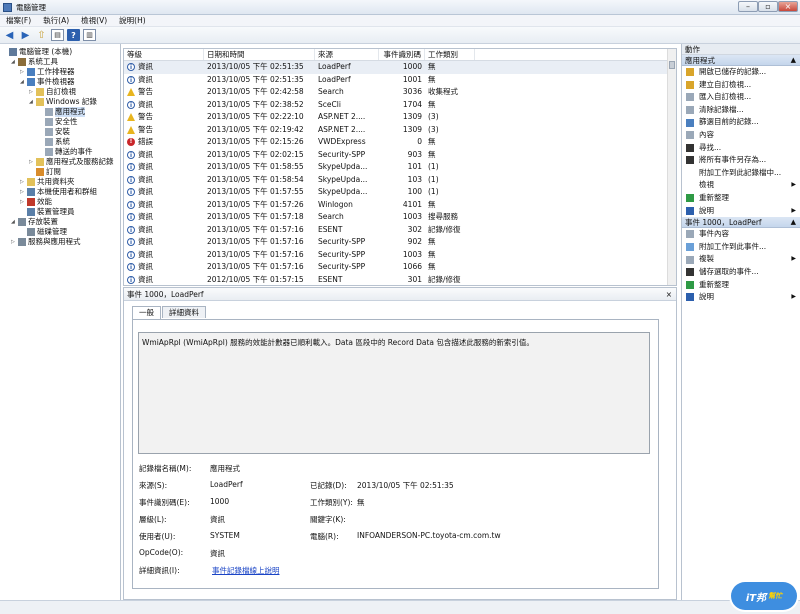  Describe the element at coordinates (400, 230) in the screenshot. I see `event-row: i 資訊 2013/10/05 下午 01:57:16 ESENT 302 記錄/修復` at that location.